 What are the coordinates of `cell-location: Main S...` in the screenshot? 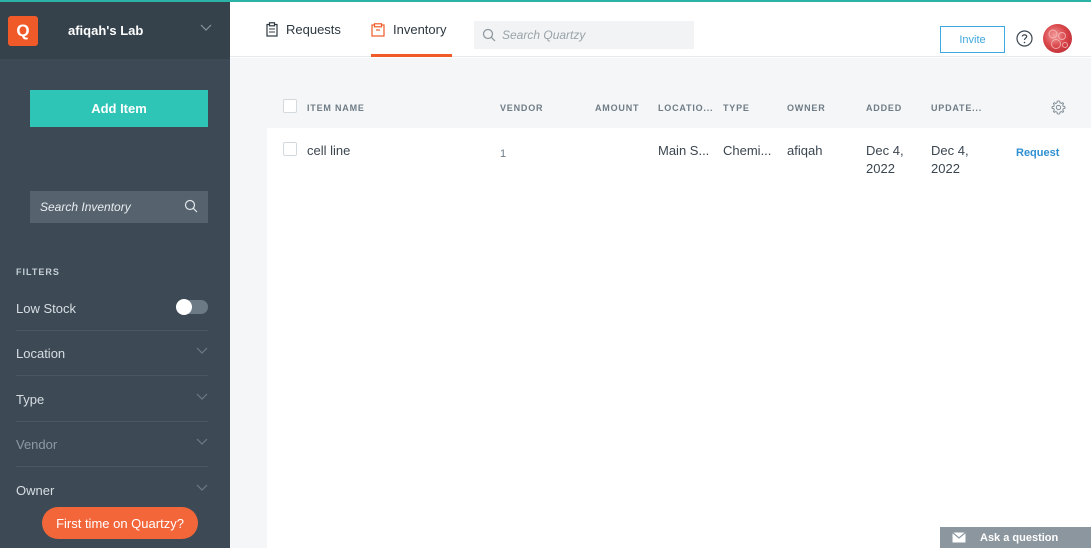 It's located at (684, 150).